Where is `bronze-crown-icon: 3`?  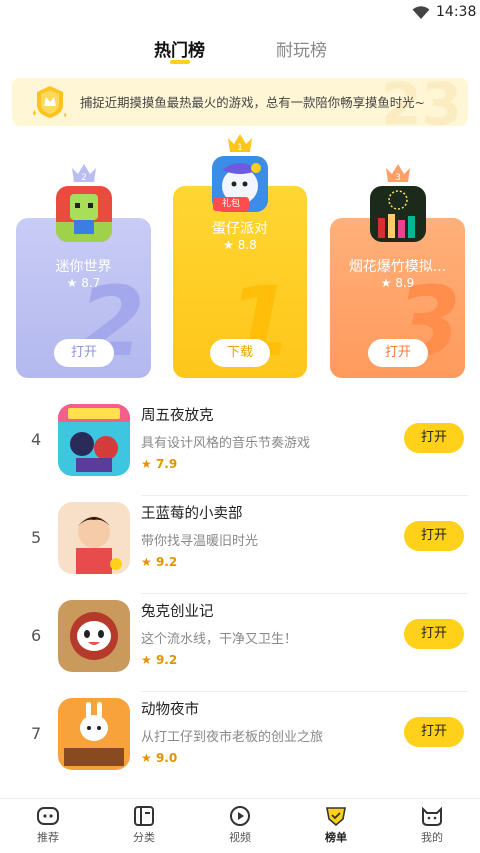
bronze-crown-icon: 3 is located at coordinates (398, 173).